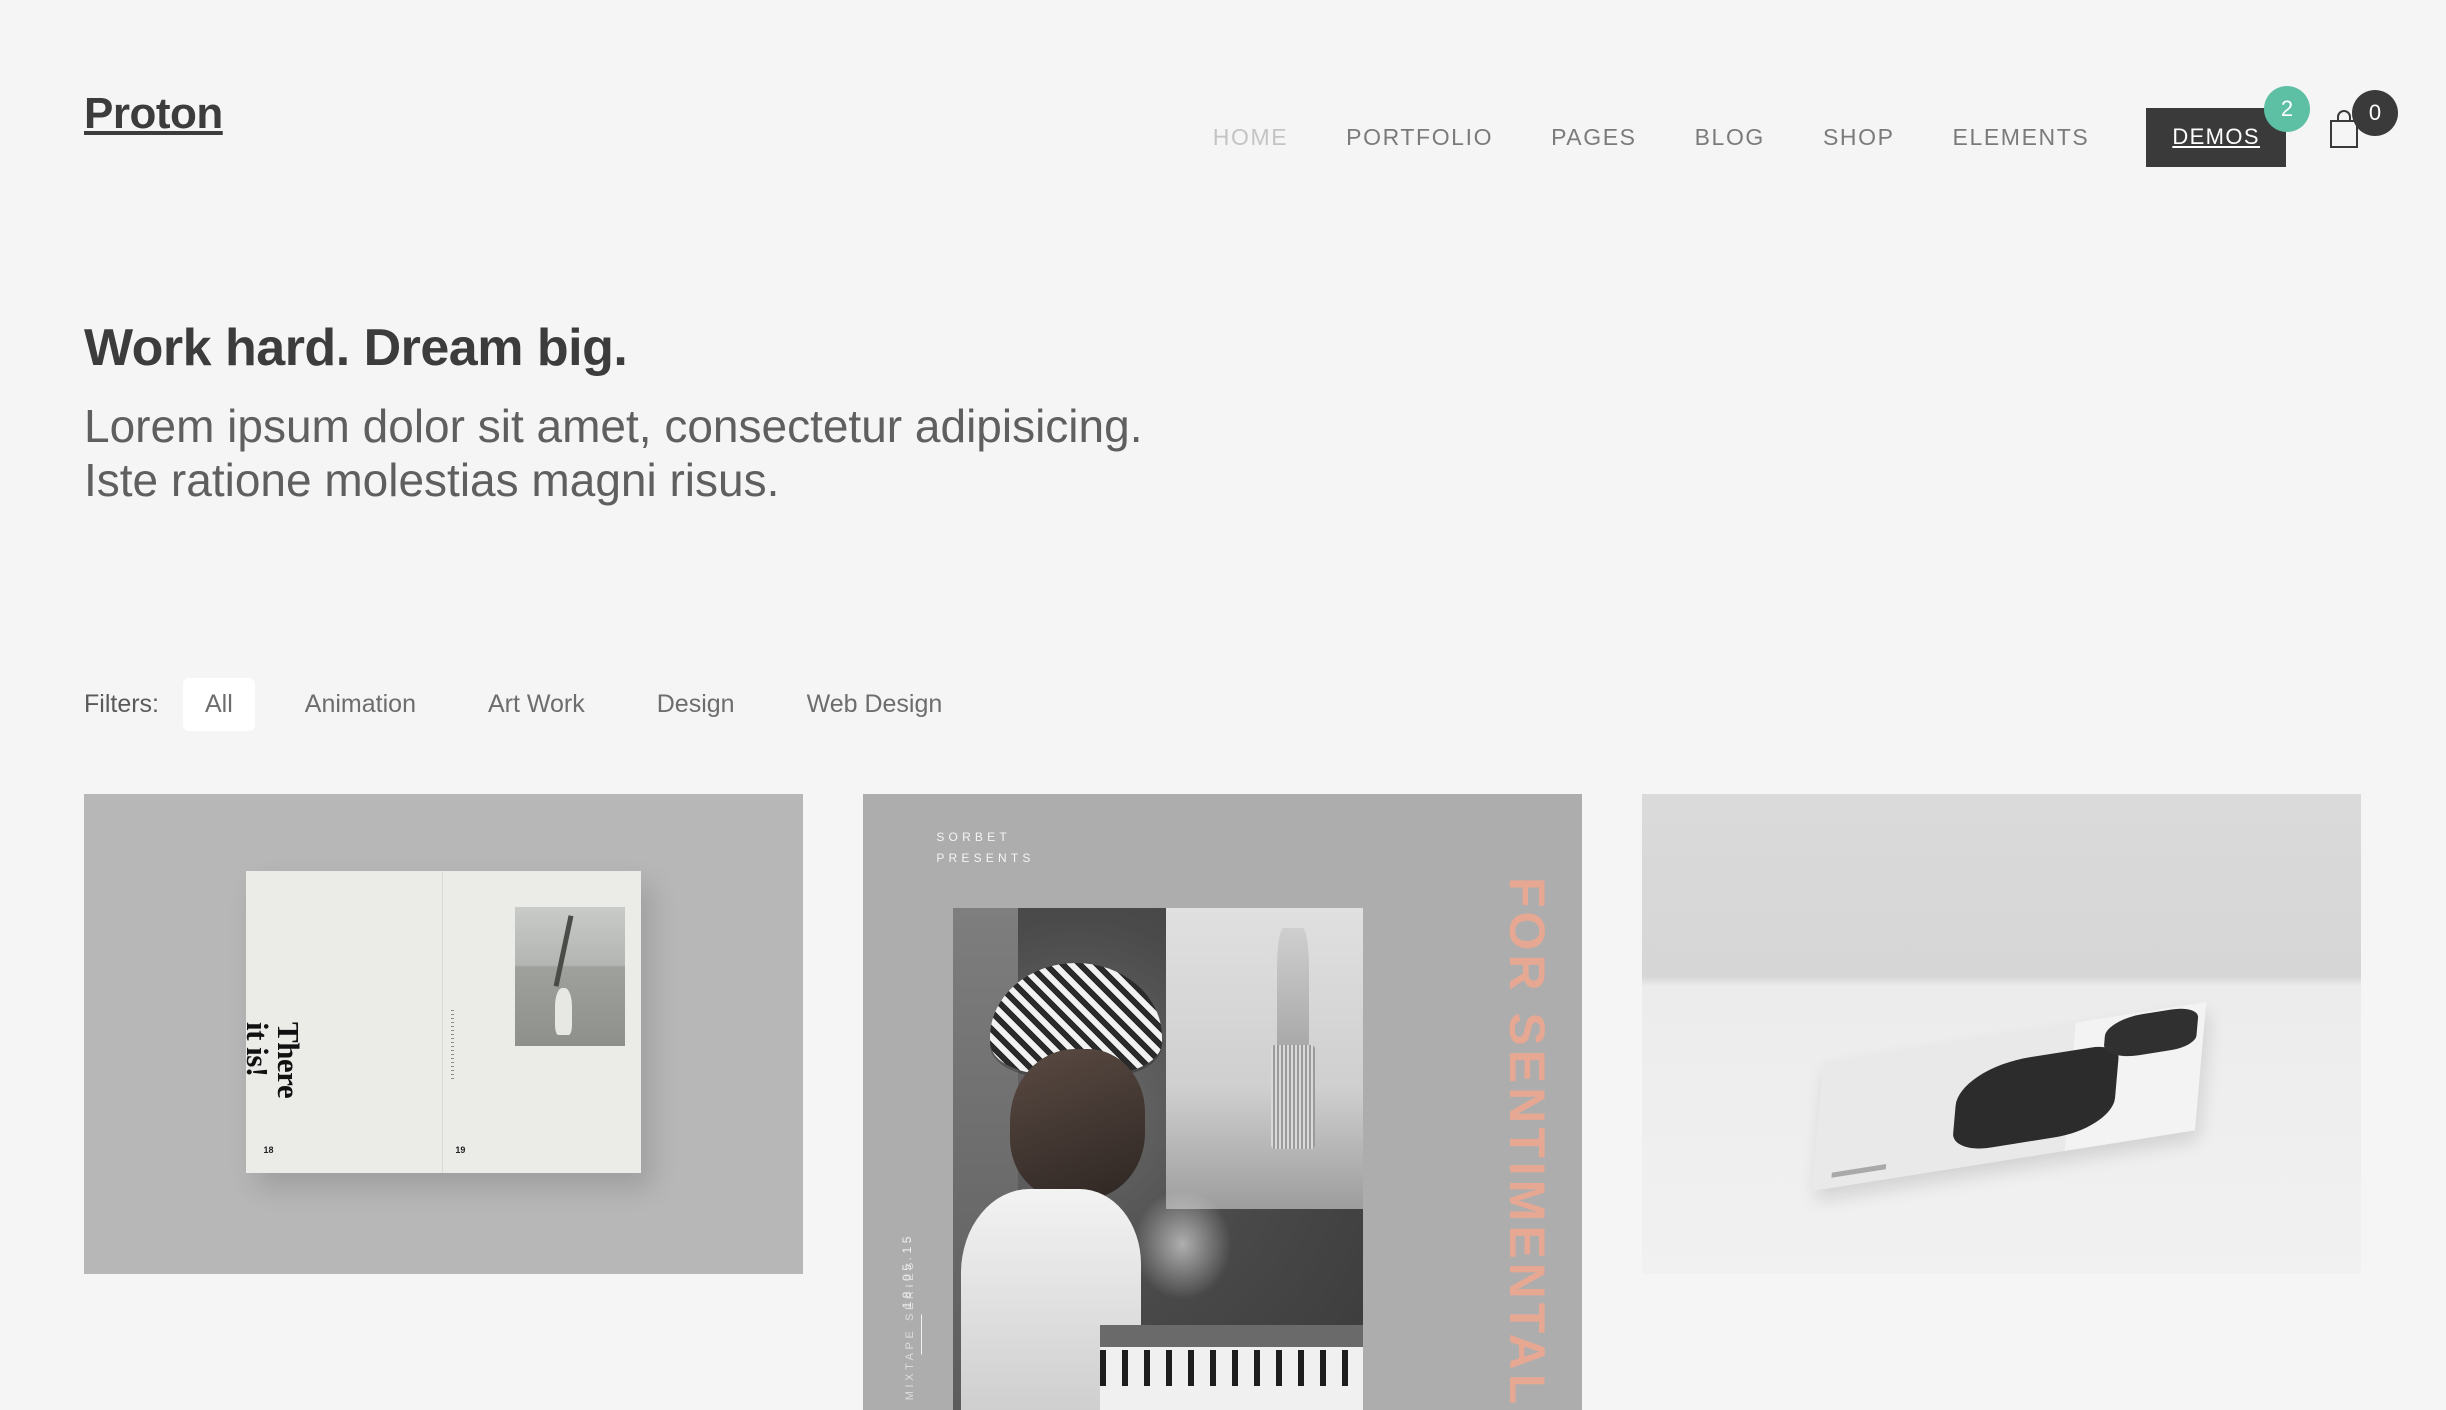 The height and width of the screenshot is (1410, 2446). Describe the element at coordinates (356, 348) in the screenshot. I see `page-title: Work hard. Dream big.` at that location.